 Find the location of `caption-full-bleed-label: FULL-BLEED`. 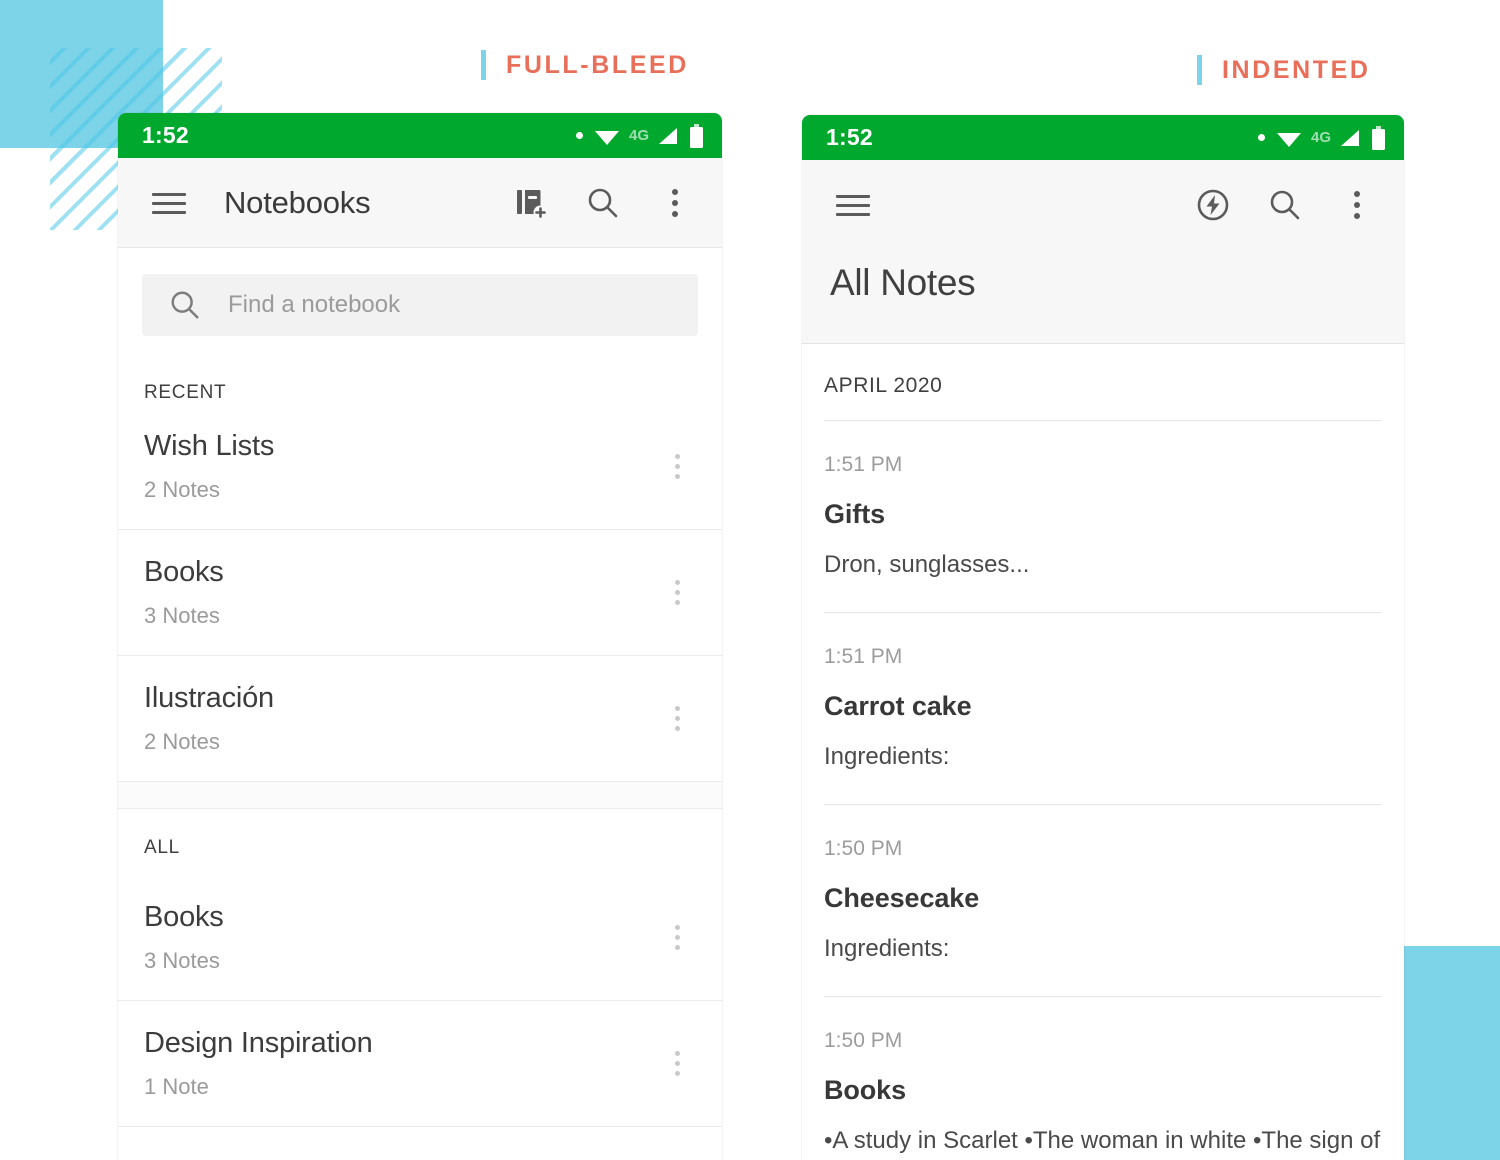

caption-full-bleed-label: FULL-BLEED is located at coordinates (597, 64).